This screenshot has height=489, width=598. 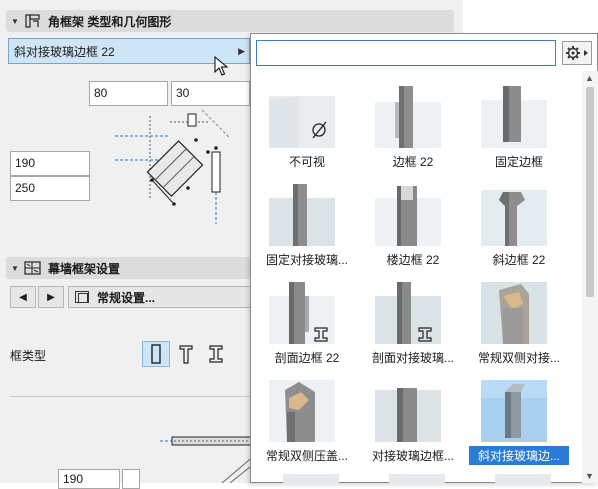 What do you see at coordinates (241, 51) in the screenshot?
I see `chevron-right-icon: ▶` at bounding box center [241, 51].